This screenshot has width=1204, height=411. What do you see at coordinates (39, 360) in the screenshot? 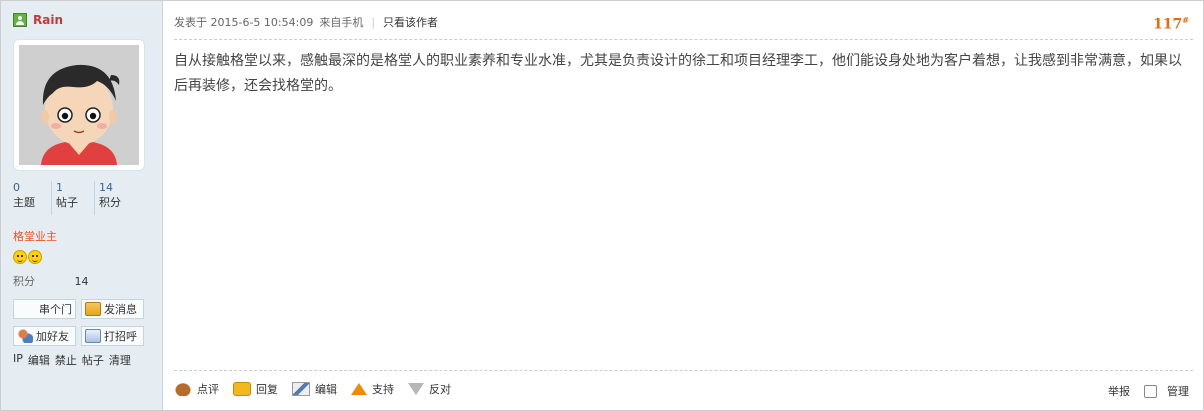
I see `admin-link-edit: 编辑` at bounding box center [39, 360].